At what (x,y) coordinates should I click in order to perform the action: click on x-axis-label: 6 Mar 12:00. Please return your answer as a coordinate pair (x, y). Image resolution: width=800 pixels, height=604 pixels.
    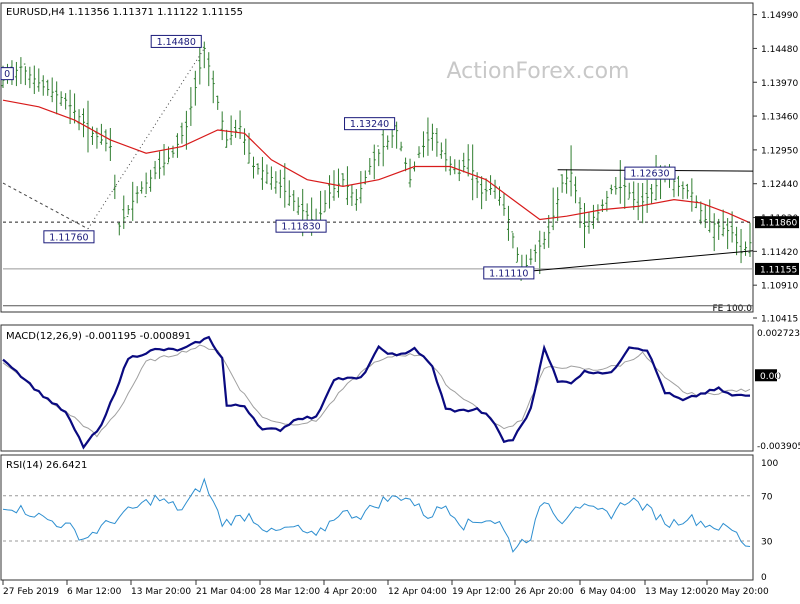
    Looking at the image, I should click on (94, 592).